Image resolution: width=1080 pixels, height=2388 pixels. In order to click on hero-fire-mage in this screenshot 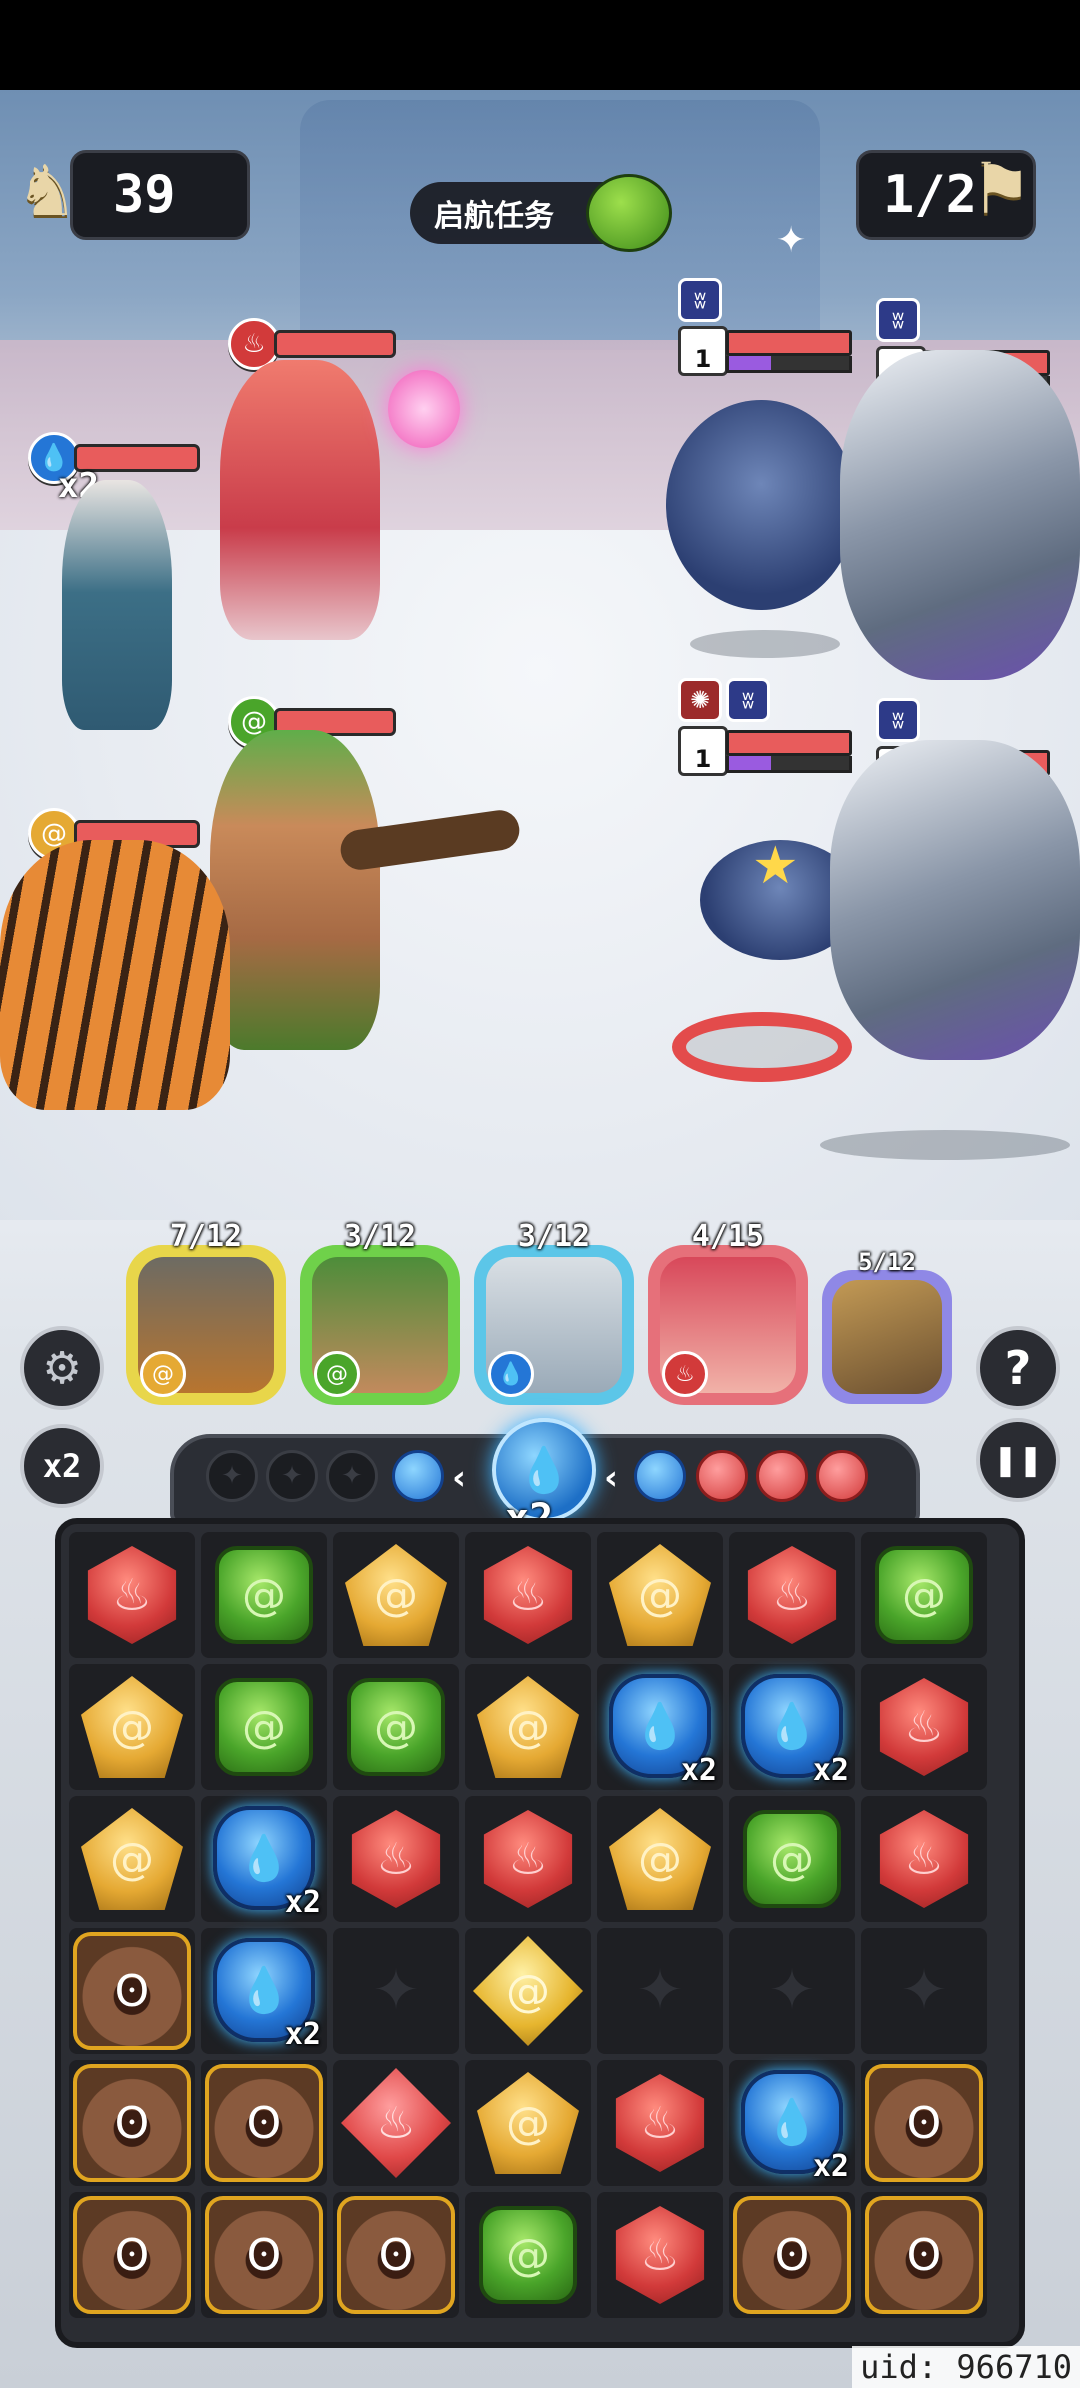, I will do `click(300, 500)`.